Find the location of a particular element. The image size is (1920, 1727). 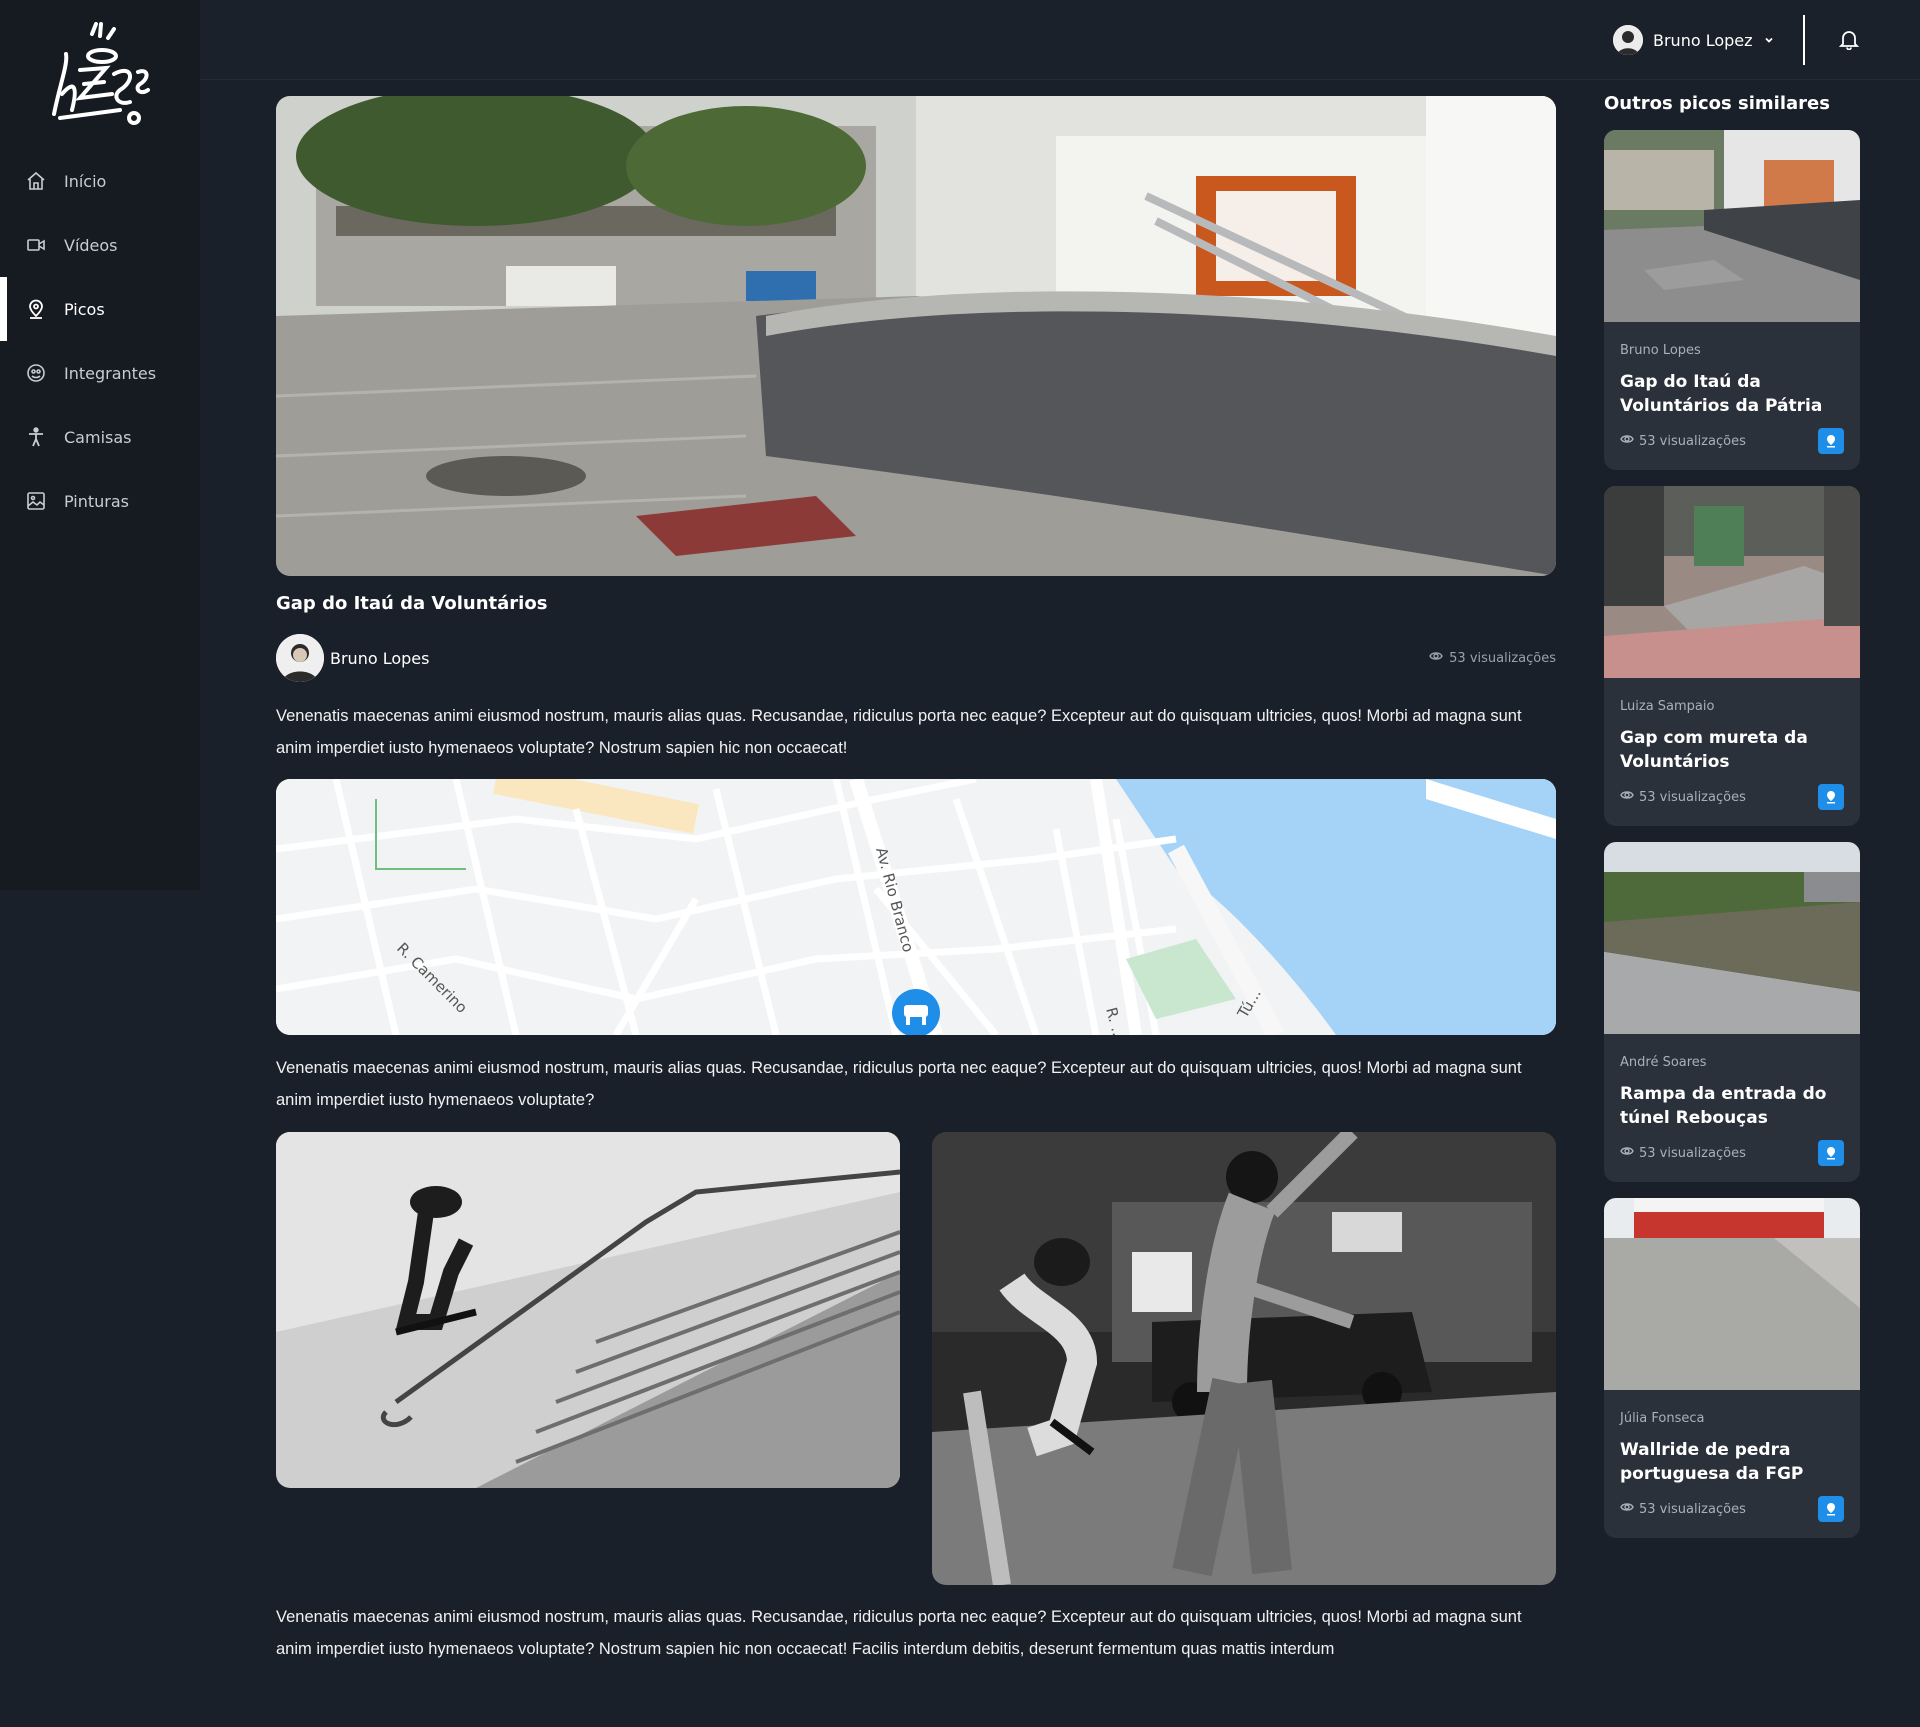

sidebar-item-inicio: Início is located at coordinates (100, 181).